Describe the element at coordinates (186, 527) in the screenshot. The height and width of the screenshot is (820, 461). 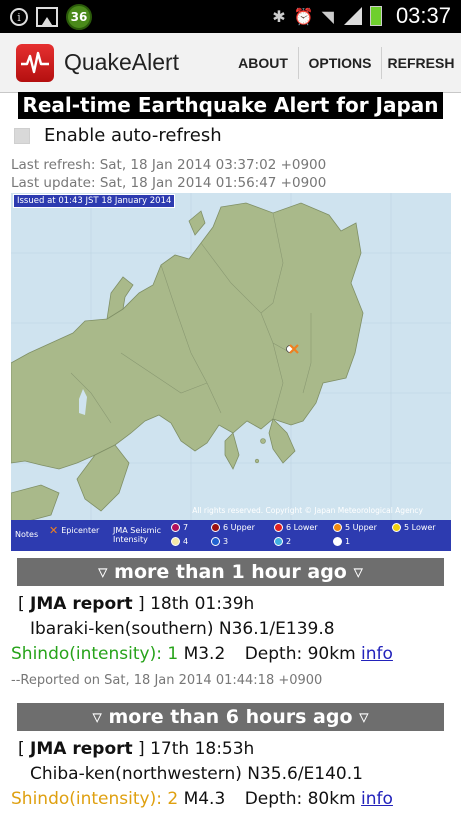
I see `level-7-label: 7` at that location.